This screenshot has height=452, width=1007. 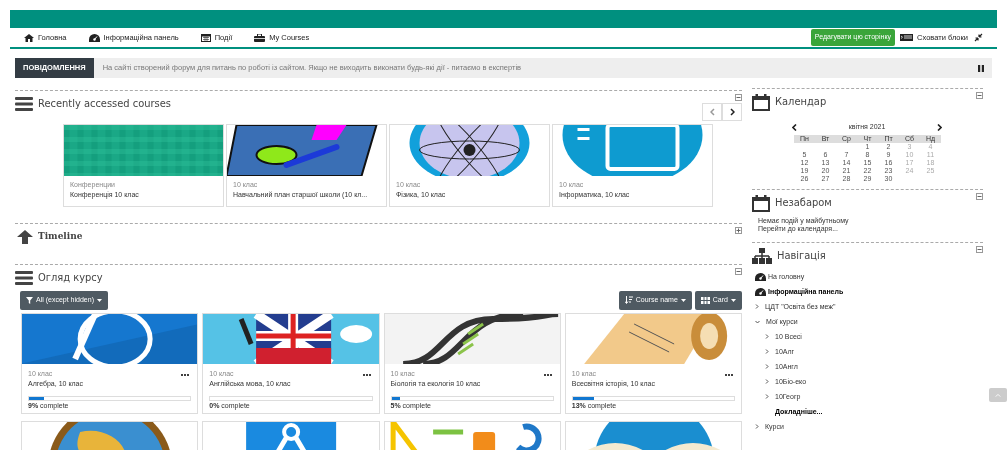 What do you see at coordinates (757, 322) in the screenshot?
I see `chevron-down-icon` at bounding box center [757, 322].